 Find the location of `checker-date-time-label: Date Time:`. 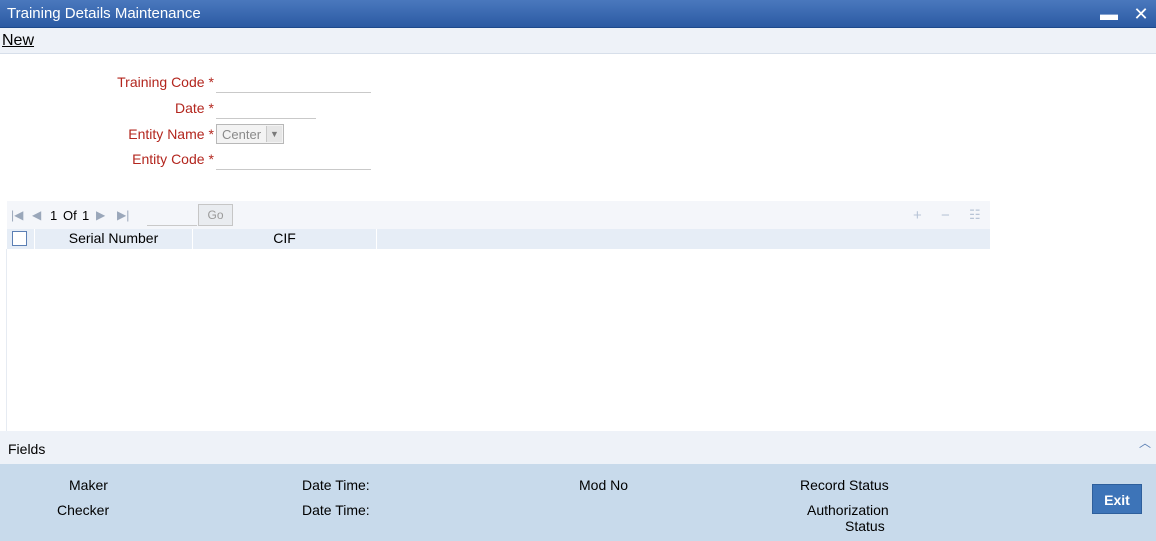

checker-date-time-label: Date Time: is located at coordinates (336, 510).